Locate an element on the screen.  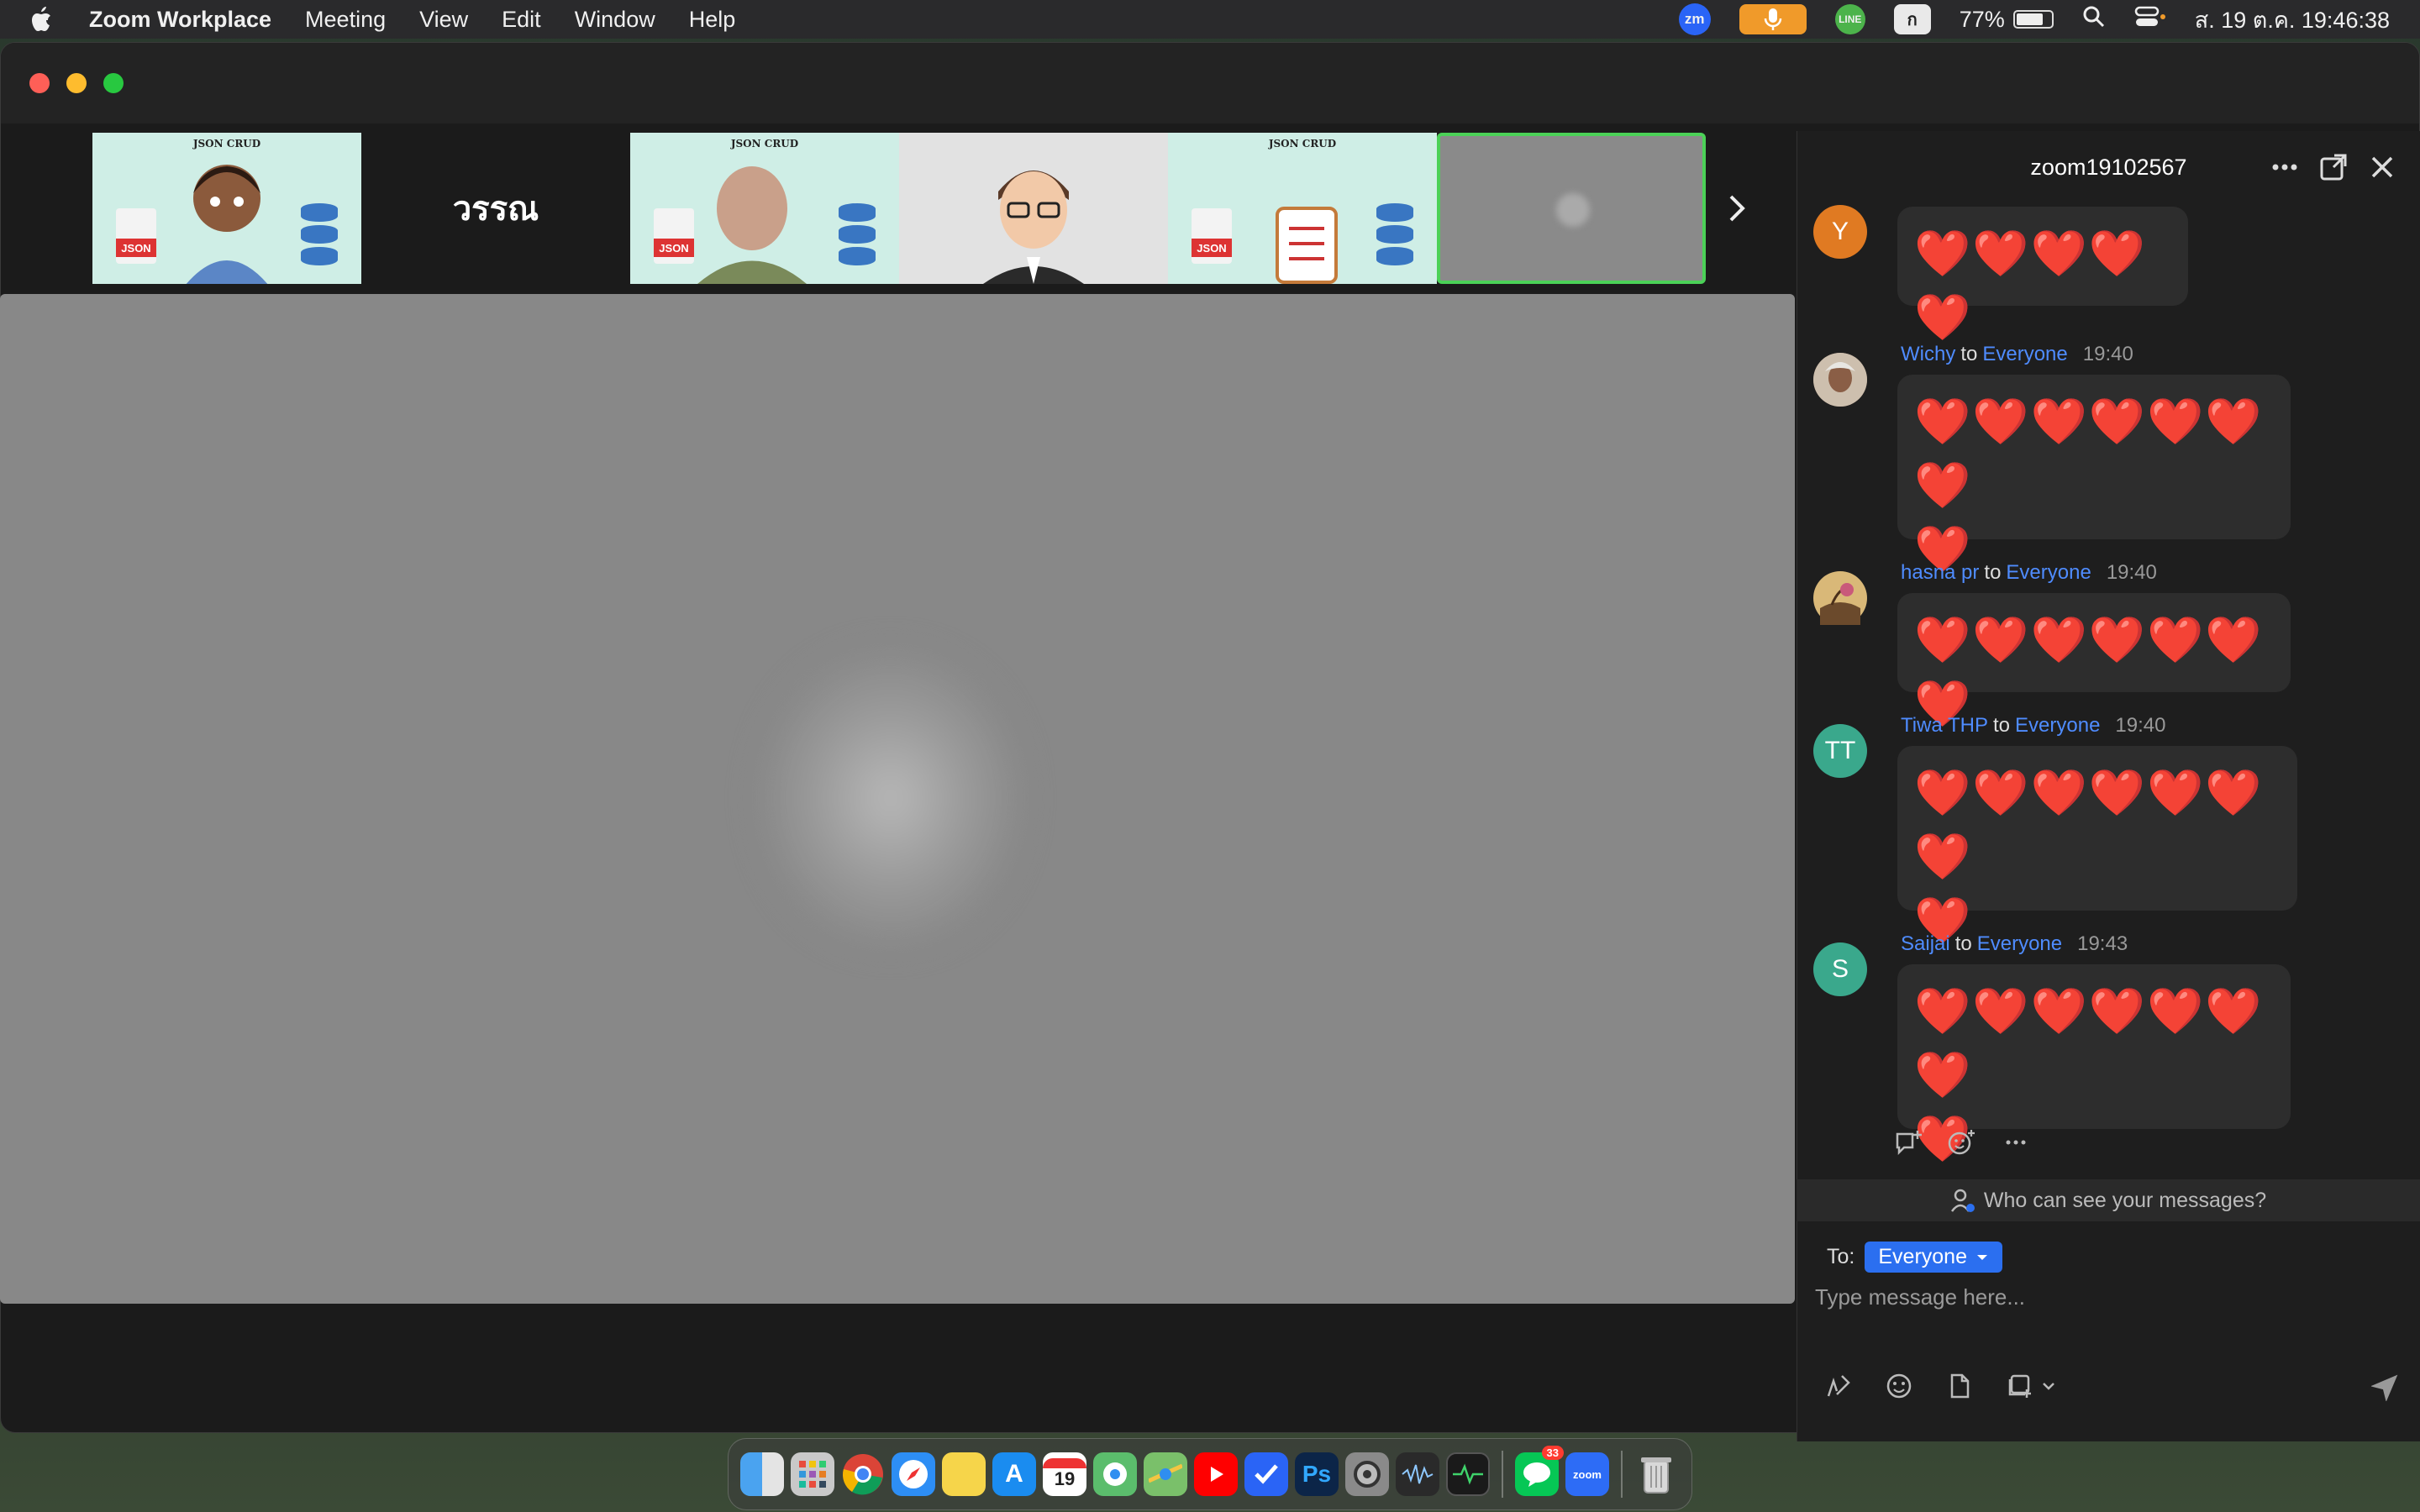
microphone-icon is located at coordinates (1773, 19).